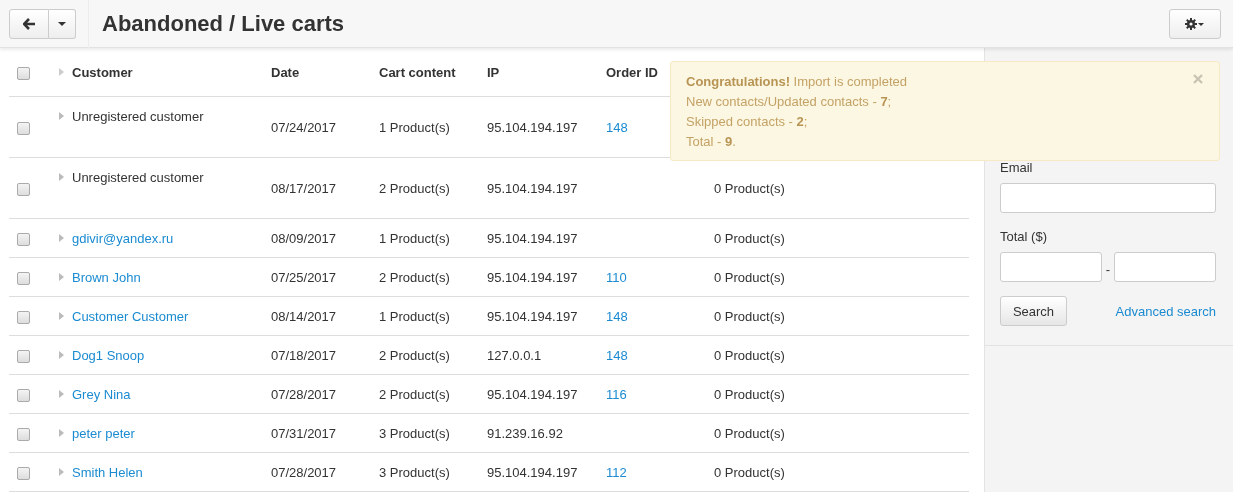 This screenshot has width=1233, height=492. Describe the element at coordinates (1024, 236) in the screenshot. I see `field-label: Total ($)` at that location.